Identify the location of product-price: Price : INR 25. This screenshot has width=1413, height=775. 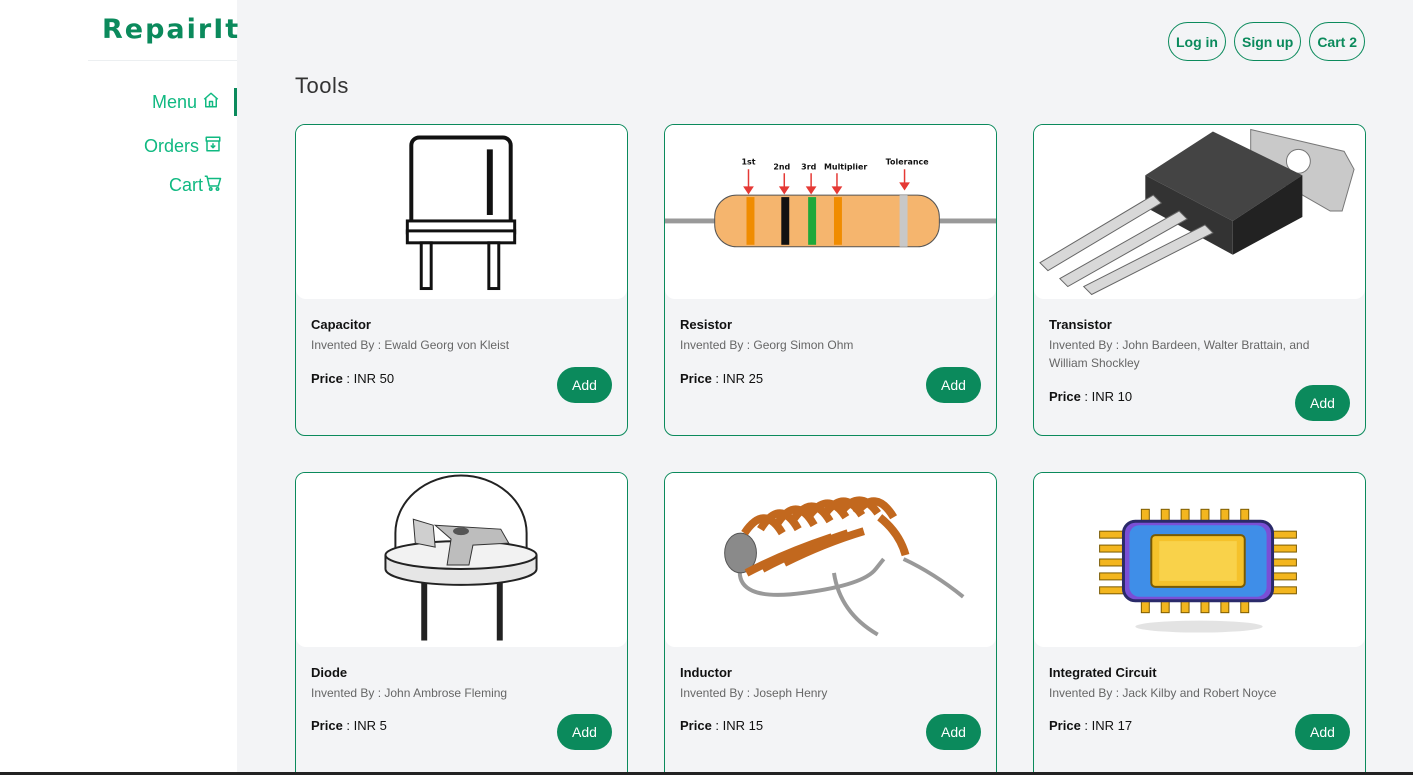
(721, 378).